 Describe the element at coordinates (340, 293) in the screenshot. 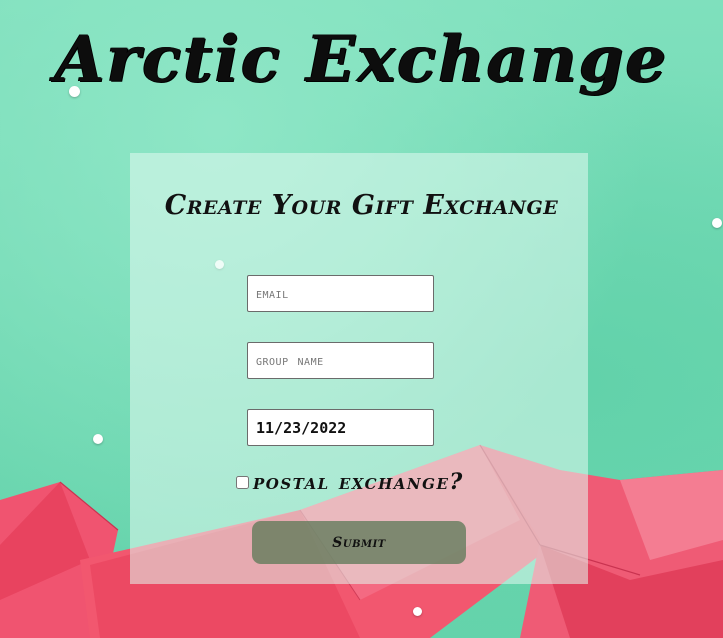

I see `email-input` at that location.